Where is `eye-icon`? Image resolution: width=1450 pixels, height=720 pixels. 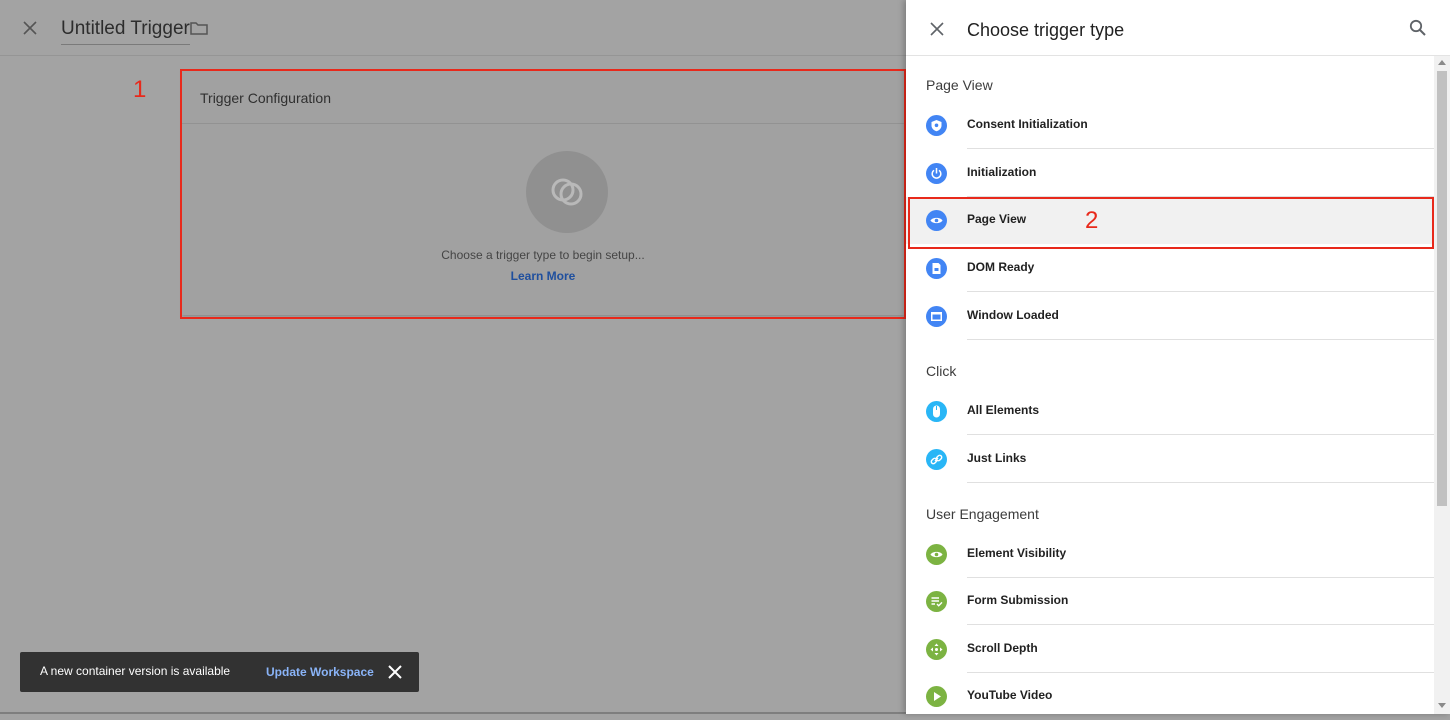
eye-icon is located at coordinates (936, 554).